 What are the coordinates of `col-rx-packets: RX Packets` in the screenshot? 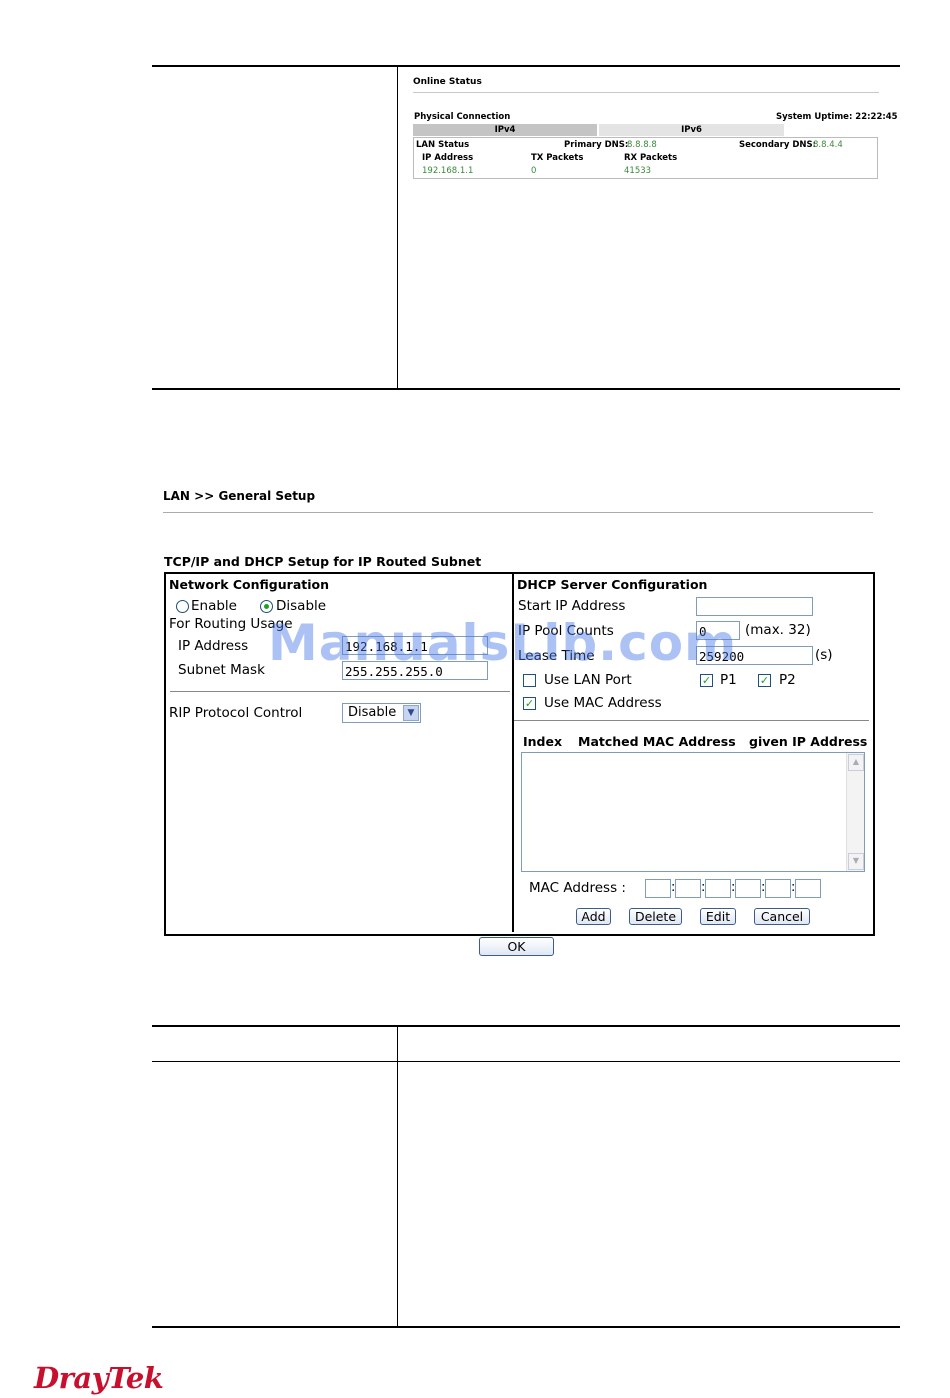 It's located at (651, 158).